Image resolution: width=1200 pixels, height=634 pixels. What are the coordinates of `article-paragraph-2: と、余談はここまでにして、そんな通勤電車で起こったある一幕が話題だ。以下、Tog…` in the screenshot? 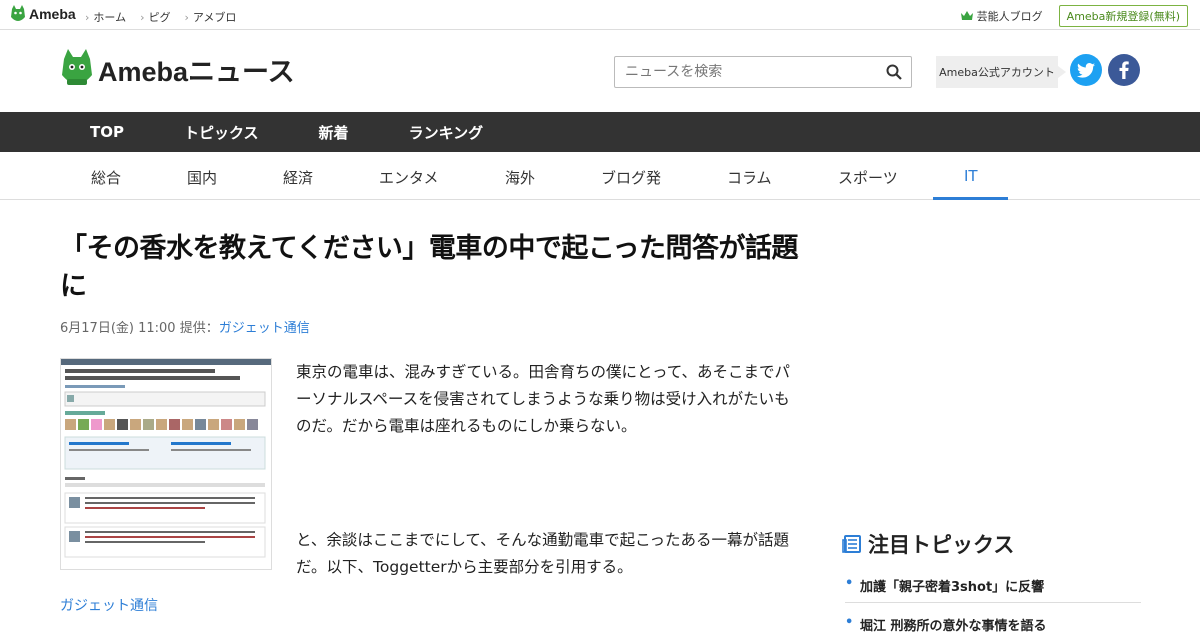 It's located at (543, 553).